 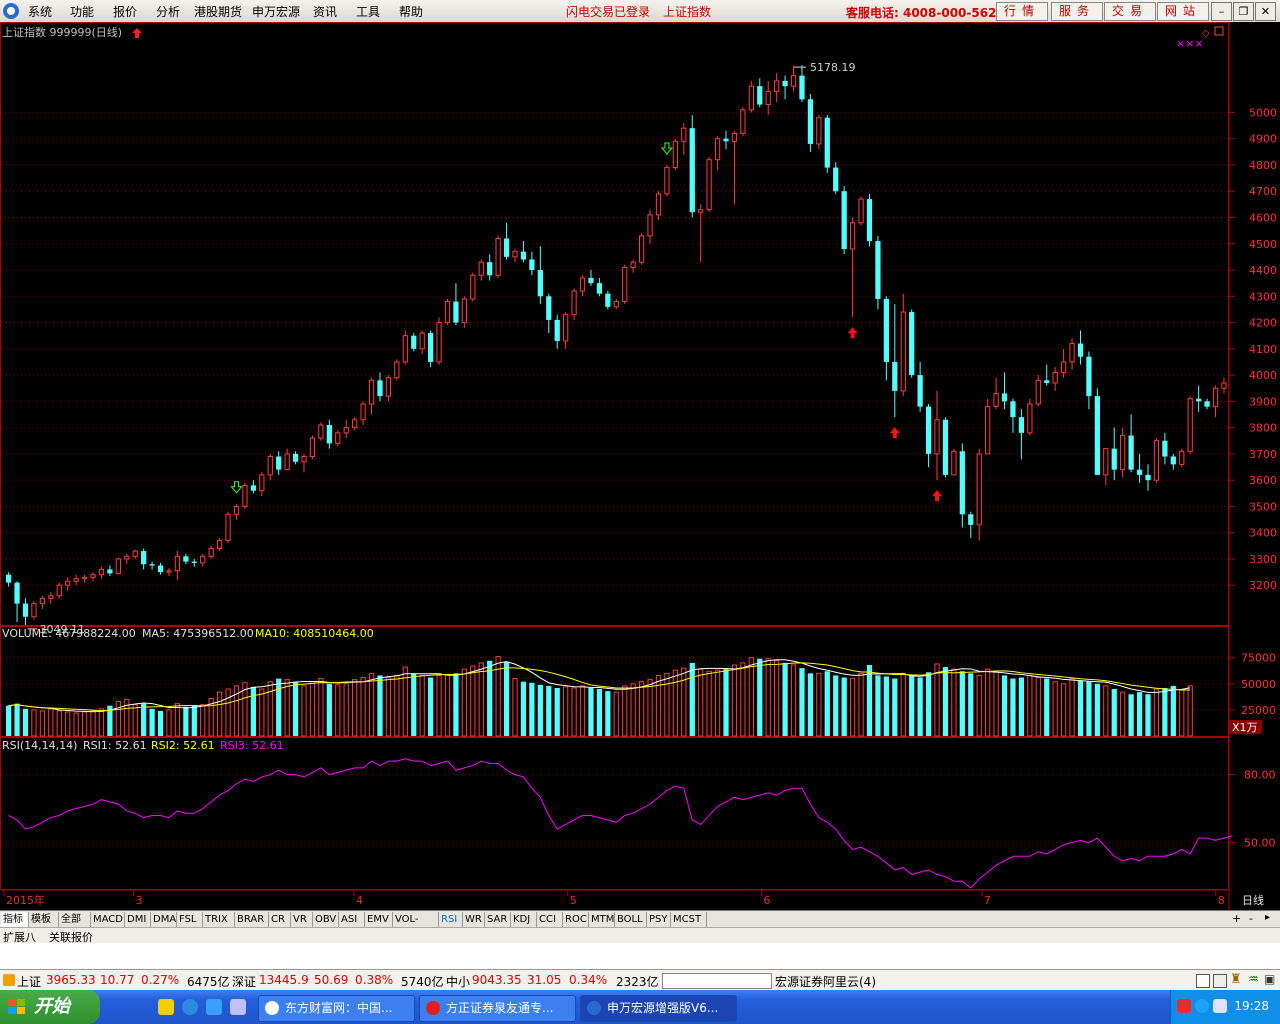 I want to click on tab-rsi: RSI, so click(x=451, y=919).